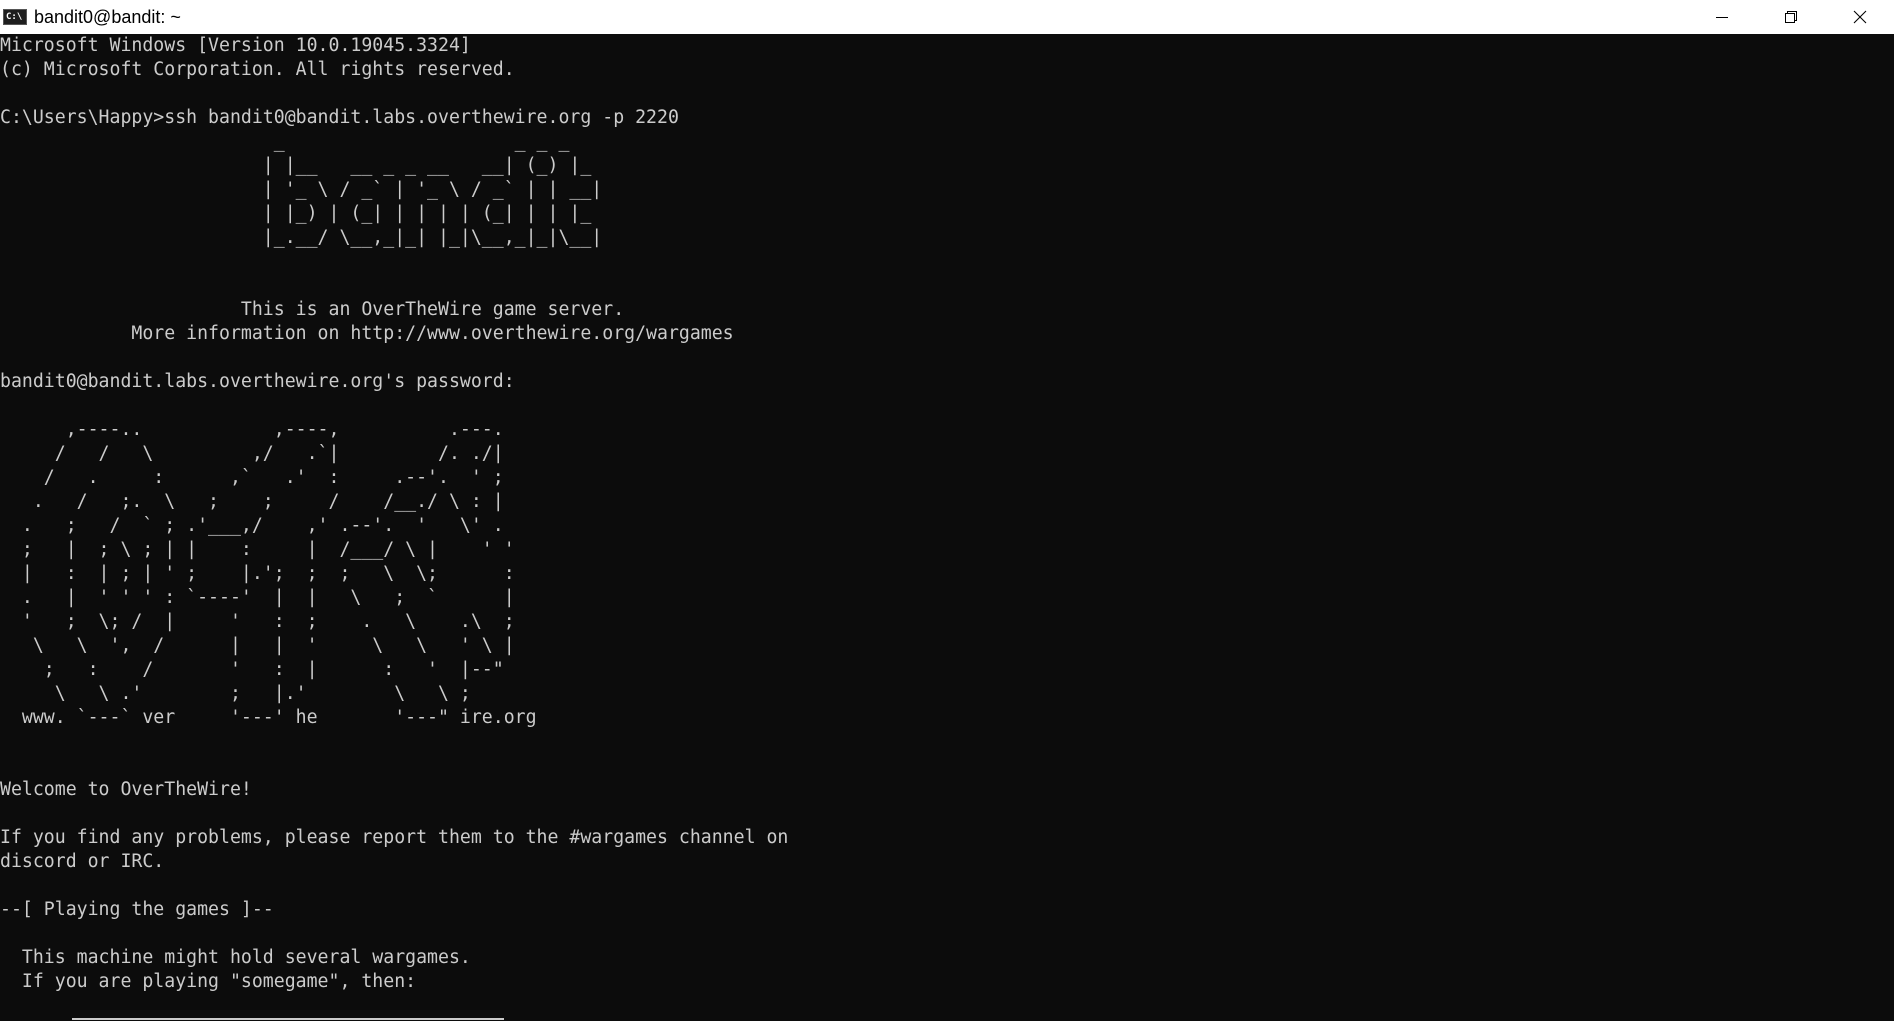  What do you see at coordinates (301, 237) in the screenshot?
I see `terminal-line: |_.__/ \__,_|_| |_|\__,_|_|\__|` at bounding box center [301, 237].